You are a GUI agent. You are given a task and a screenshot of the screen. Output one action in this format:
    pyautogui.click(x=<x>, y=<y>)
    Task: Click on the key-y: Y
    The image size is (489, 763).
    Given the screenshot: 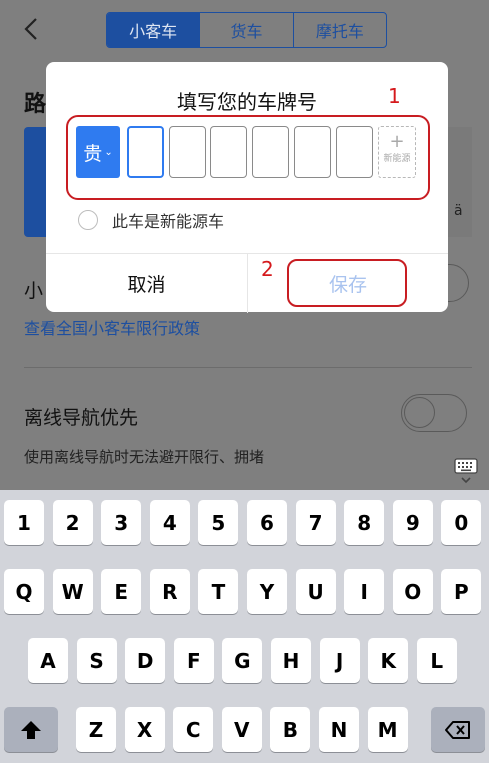 What is the action you would take?
    pyautogui.click(x=267, y=591)
    